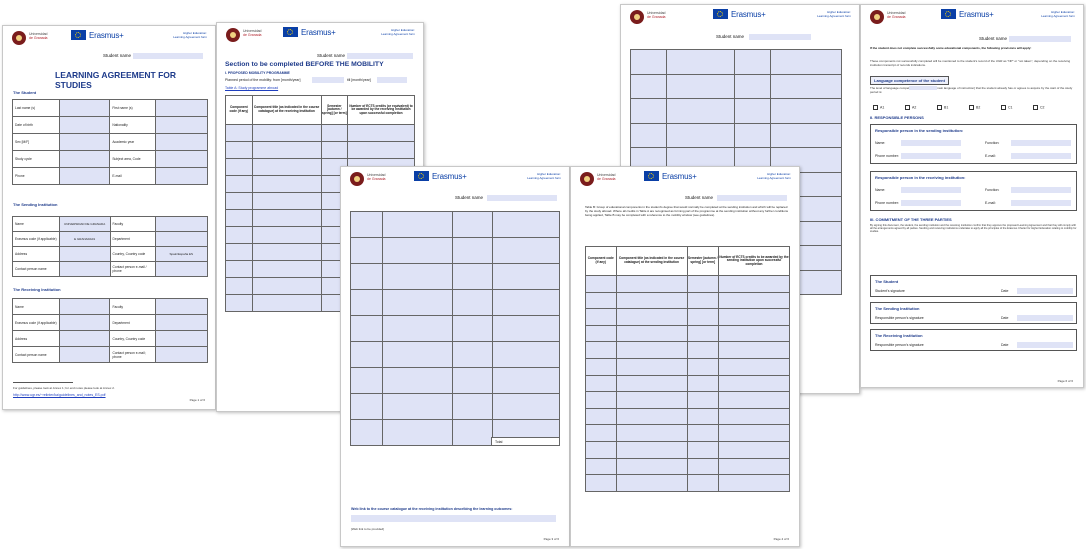 The height and width of the screenshot is (549, 1086). What do you see at coordinates (84, 269) in the screenshot?
I see `sending-value` at bounding box center [84, 269].